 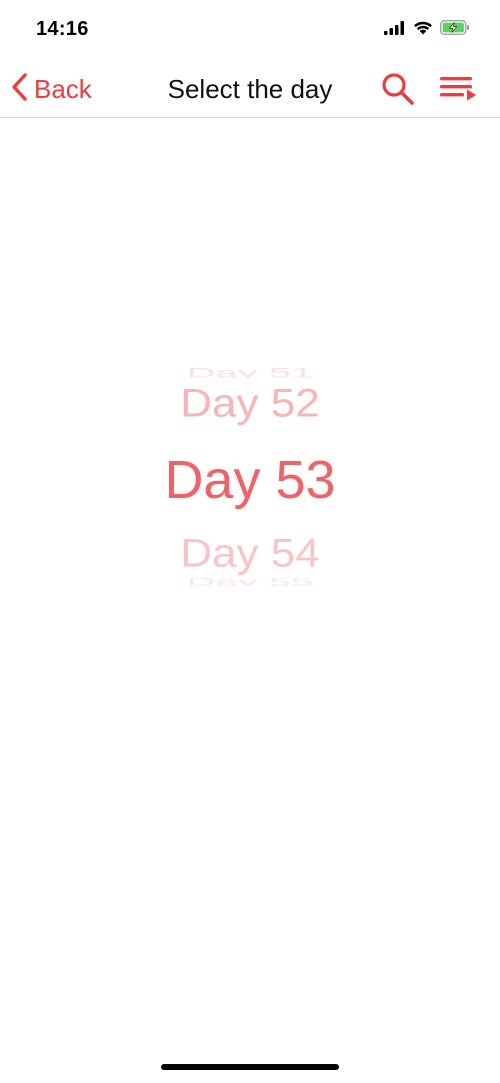 What do you see at coordinates (250, 480) in the screenshot?
I see `picker-item-selected: Day 53` at bounding box center [250, 480].